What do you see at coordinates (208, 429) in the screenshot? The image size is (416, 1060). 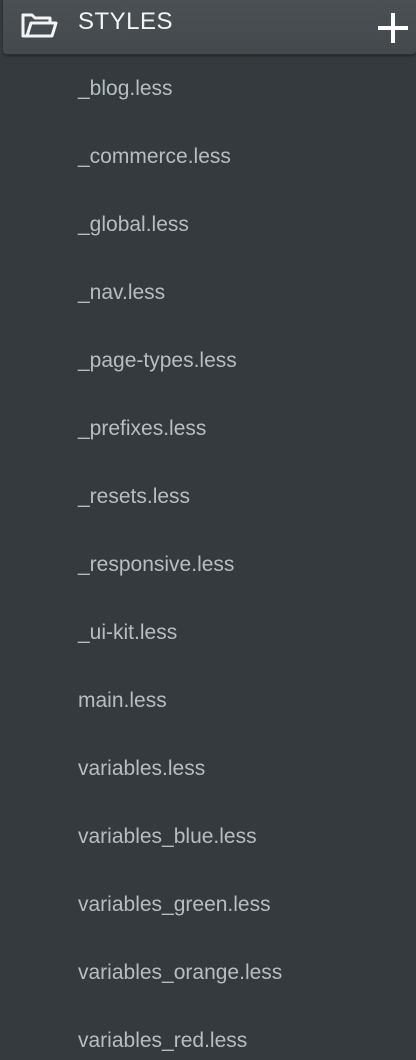 I see `file-item: _prefixes.less` at bounding box center [208, 429].